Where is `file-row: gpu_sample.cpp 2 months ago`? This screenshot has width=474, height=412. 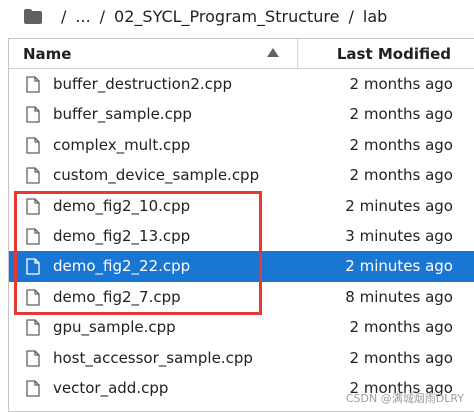
file-row: gpu_sample.cpp 2 months ago is located at coordinates (241, 327).